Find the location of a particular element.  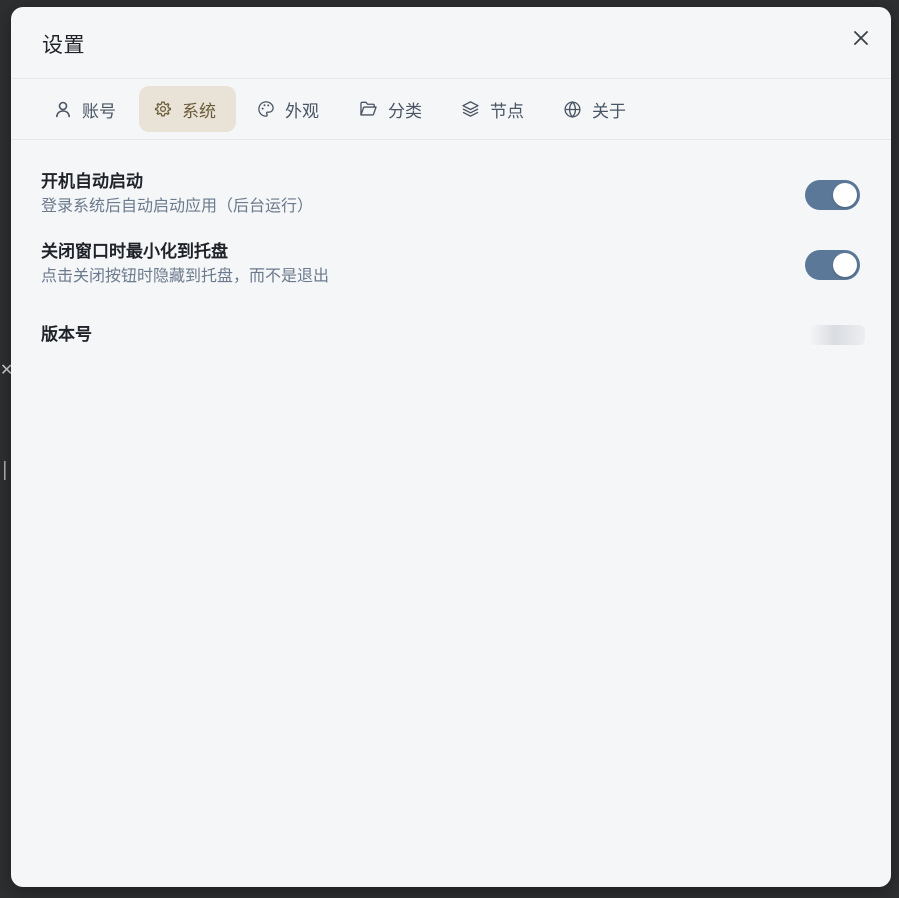

tab-category: 分类 is located at coordinates (390, 109).